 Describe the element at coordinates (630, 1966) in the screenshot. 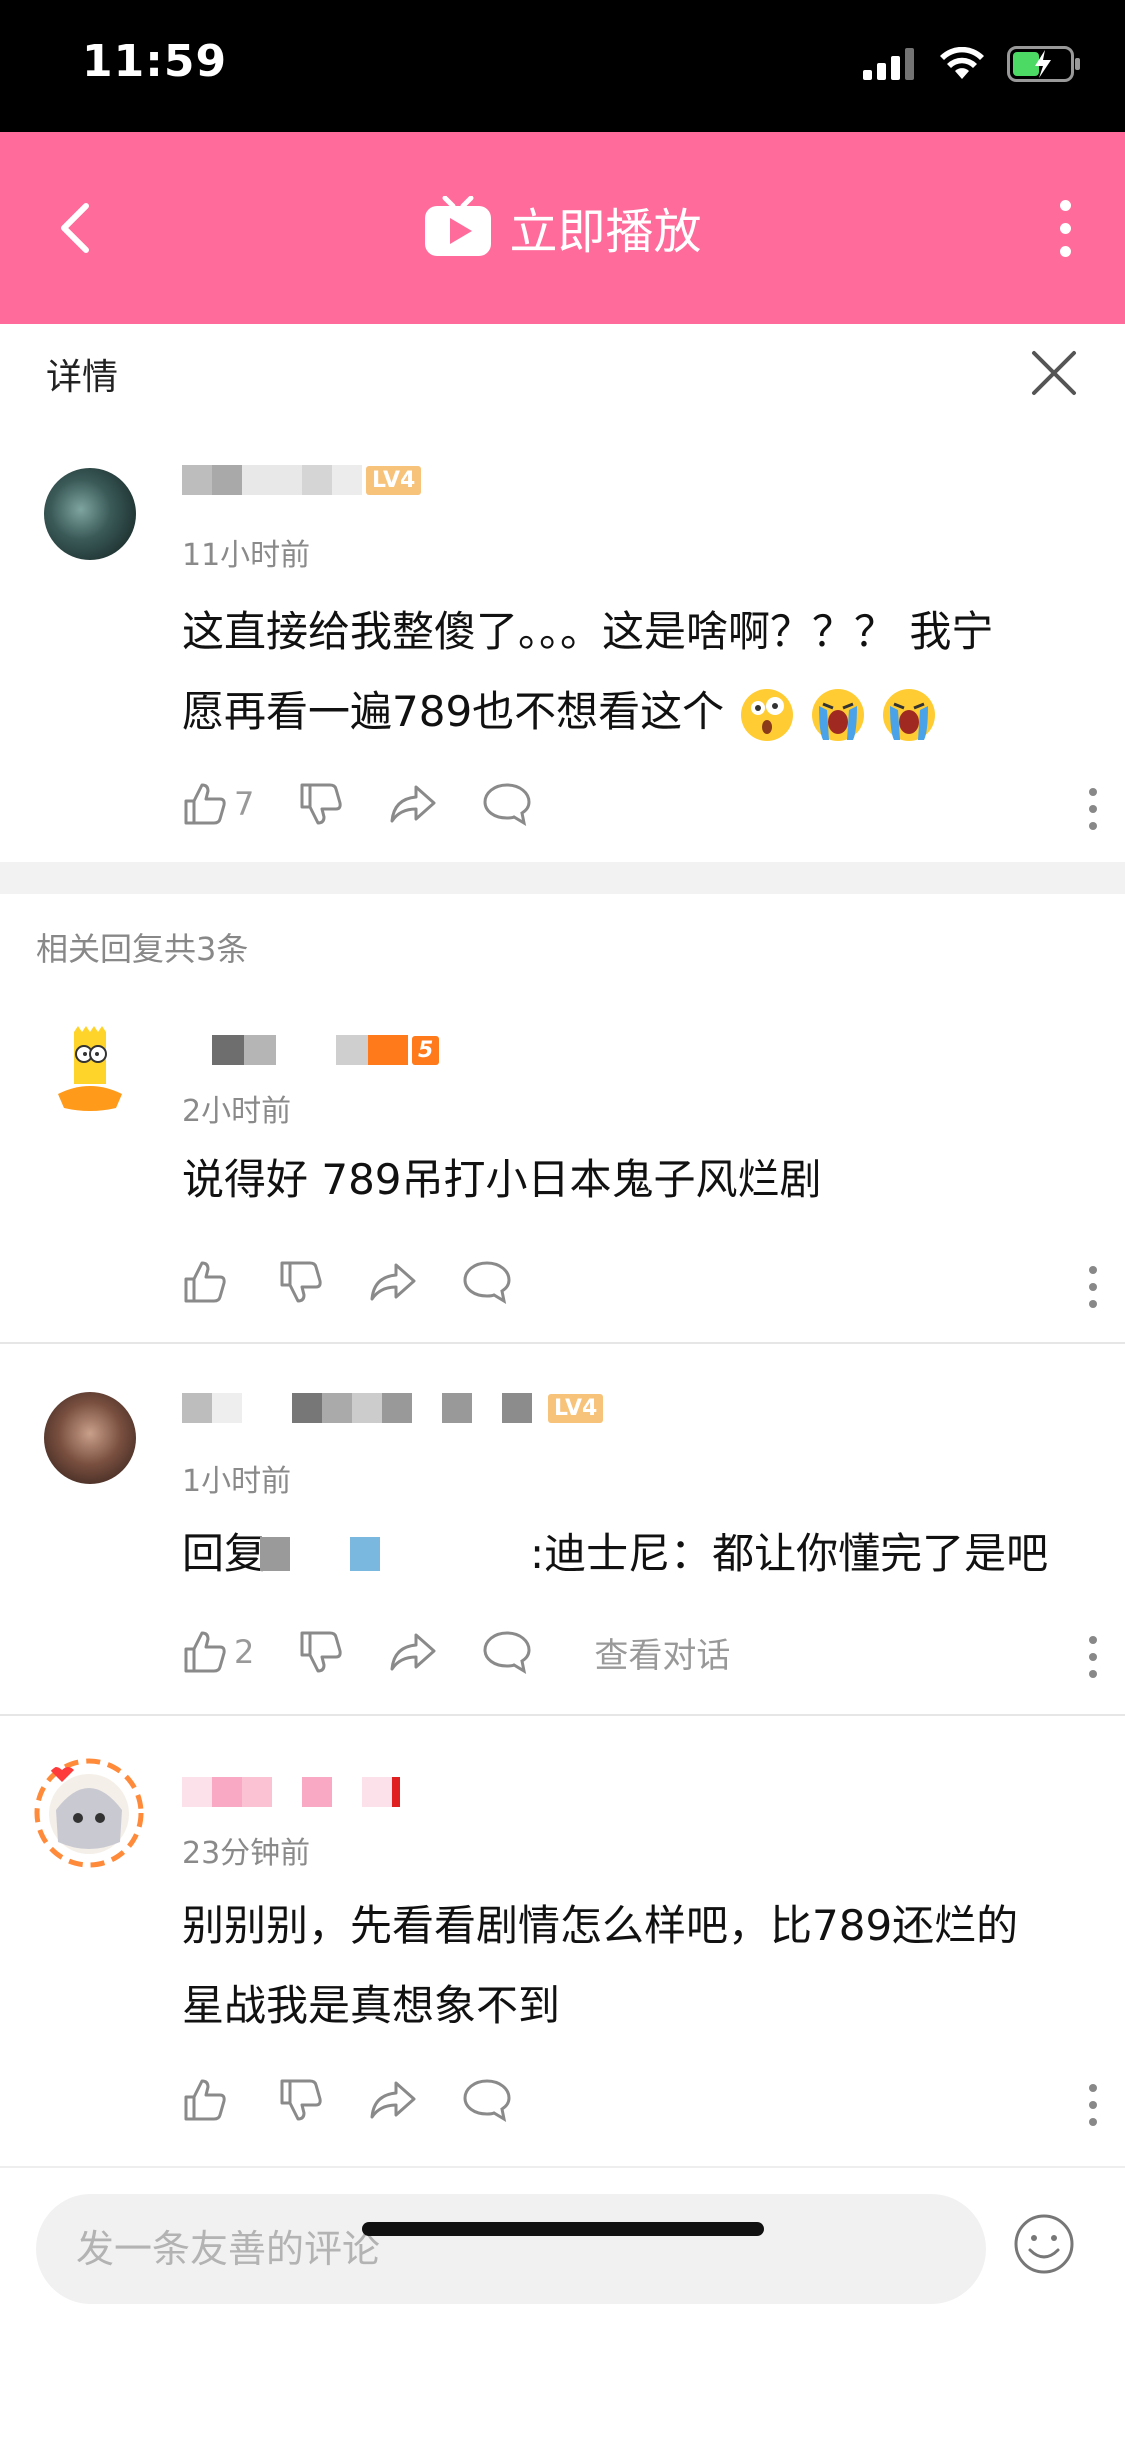

I see `comment-text: 别别别，先看看剧情怎么样吧，比789还烂的 星战我是真想象不到` at that location.